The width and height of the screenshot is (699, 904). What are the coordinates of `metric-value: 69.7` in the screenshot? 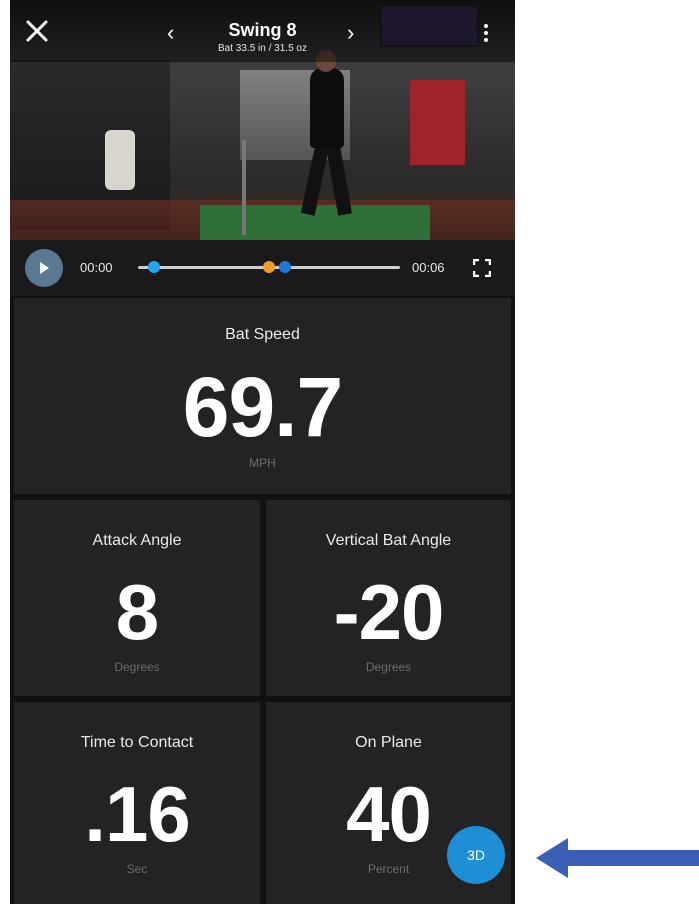 It's located at (263, 407).